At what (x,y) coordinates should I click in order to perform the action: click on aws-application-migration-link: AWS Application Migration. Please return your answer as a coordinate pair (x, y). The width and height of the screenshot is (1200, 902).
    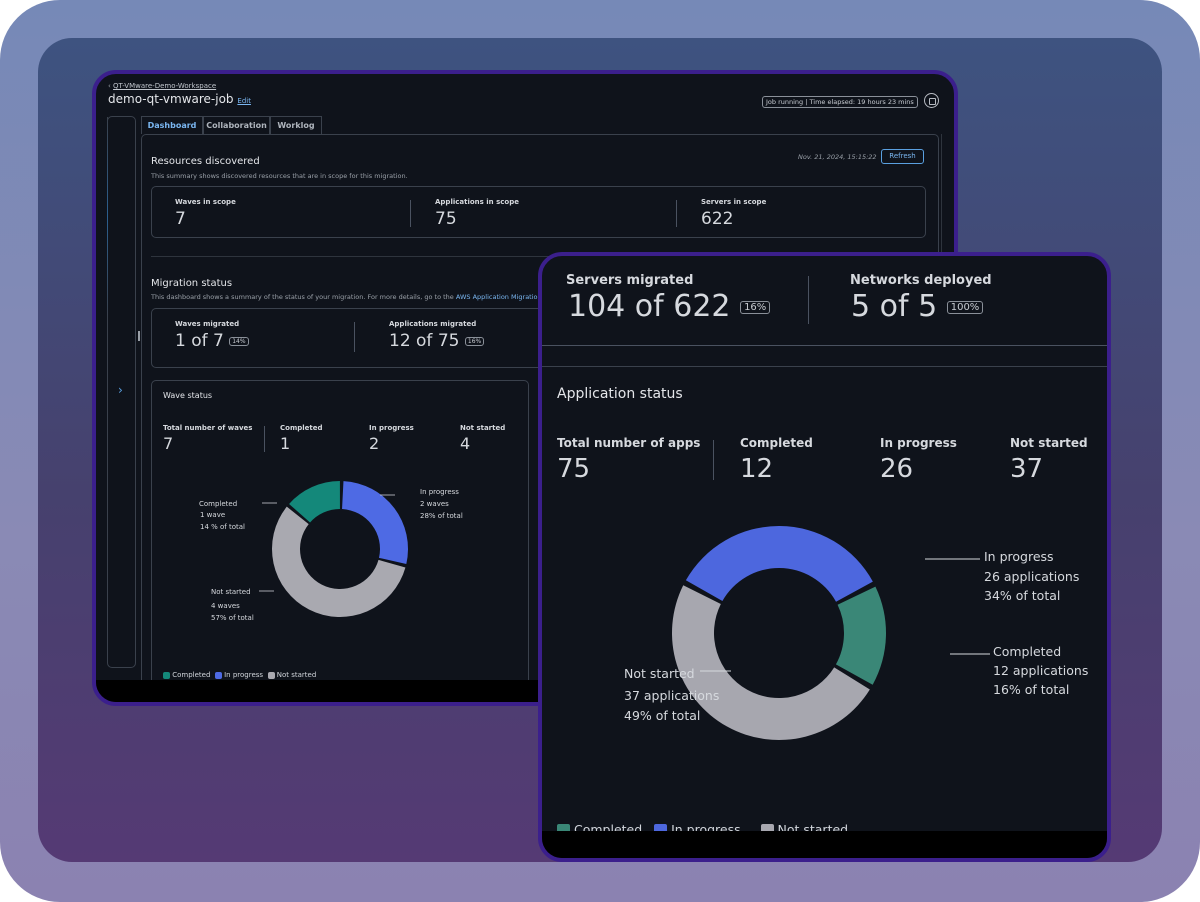
    Looking at the image, I should click on (499, 297).